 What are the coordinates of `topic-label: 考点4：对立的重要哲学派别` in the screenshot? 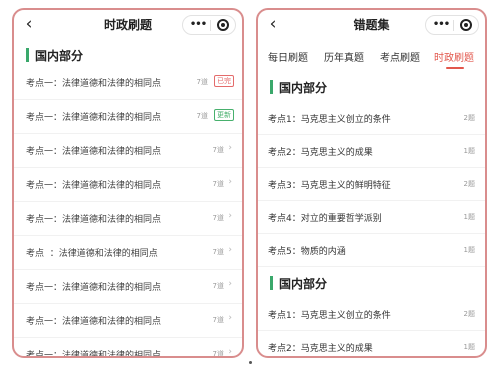 It's located at (325, 219).